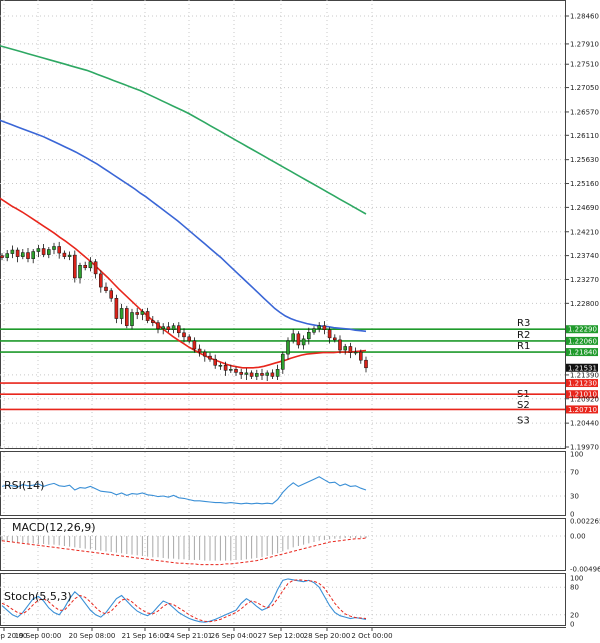  Describe the element at coordinates (283, 483) in the screenshot. I see `rsi-panel` at that location.